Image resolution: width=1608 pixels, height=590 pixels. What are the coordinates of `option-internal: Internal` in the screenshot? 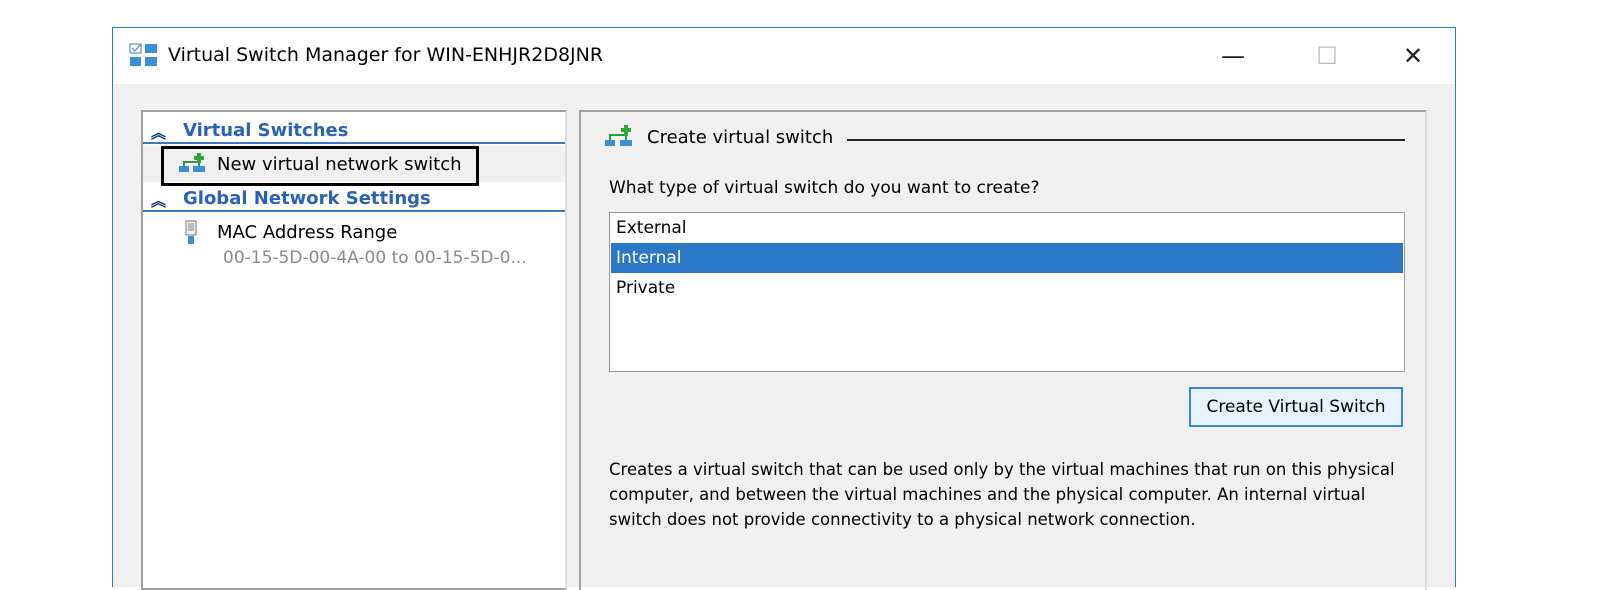 It's located at (1007, 258).